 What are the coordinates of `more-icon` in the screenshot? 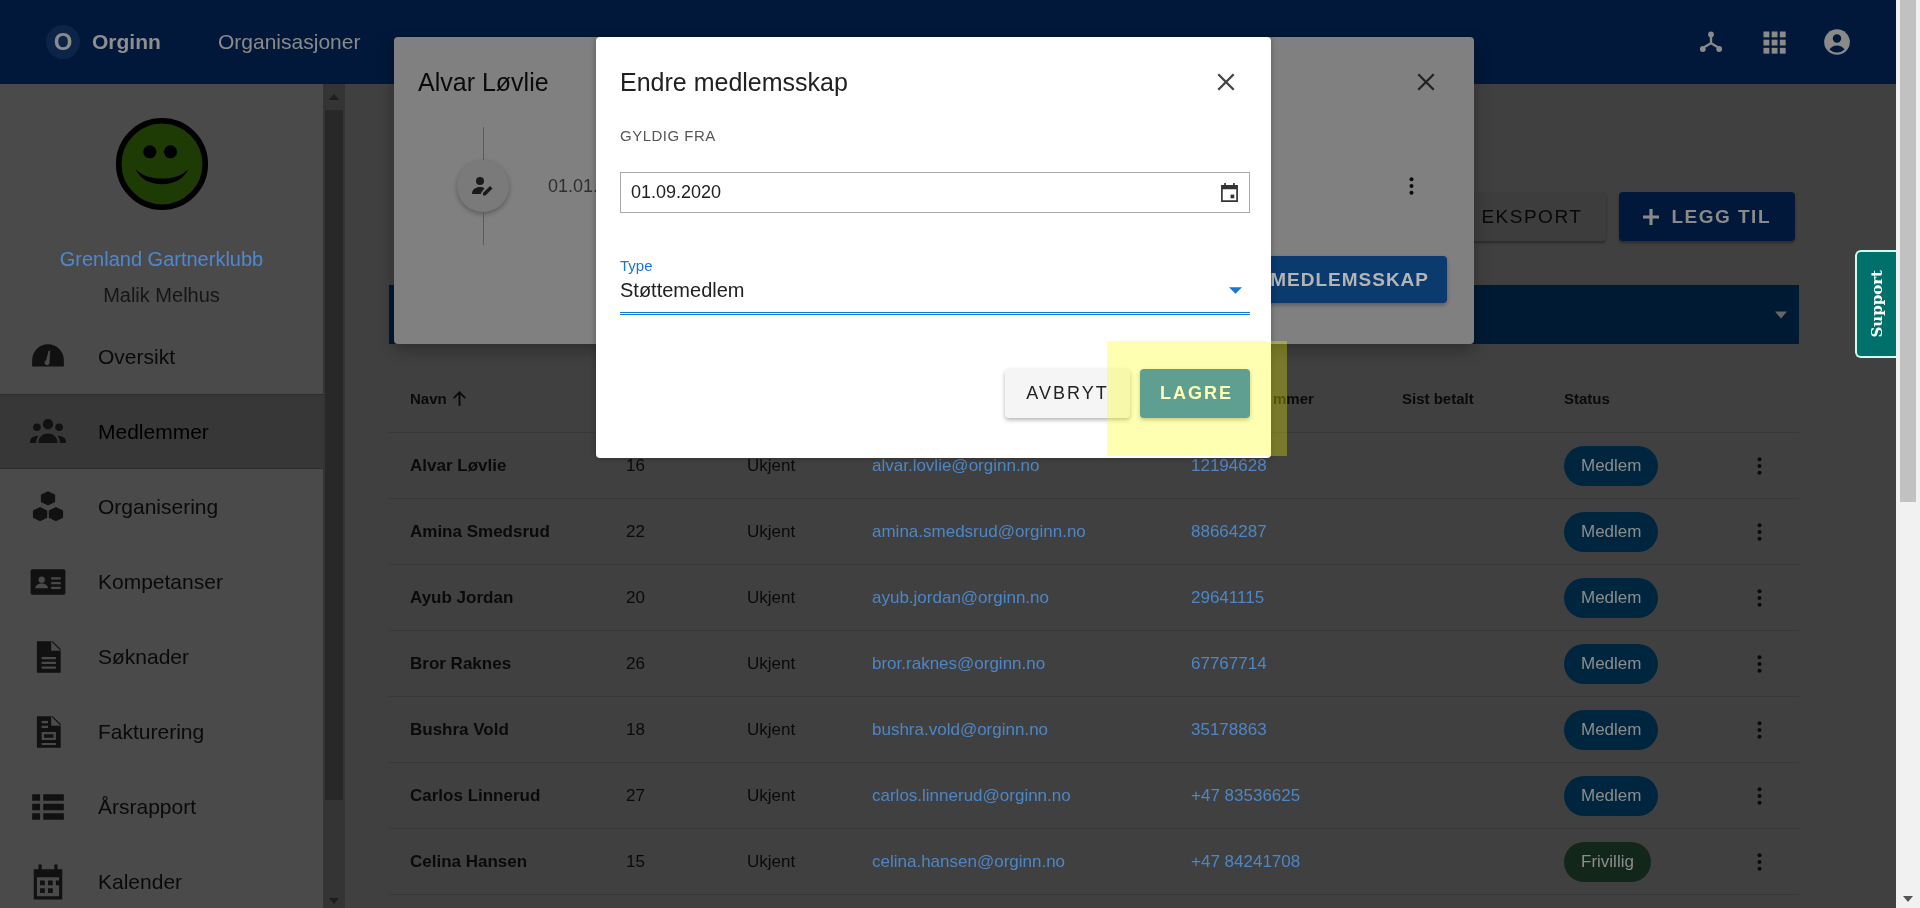 It's located at (1411, 186).